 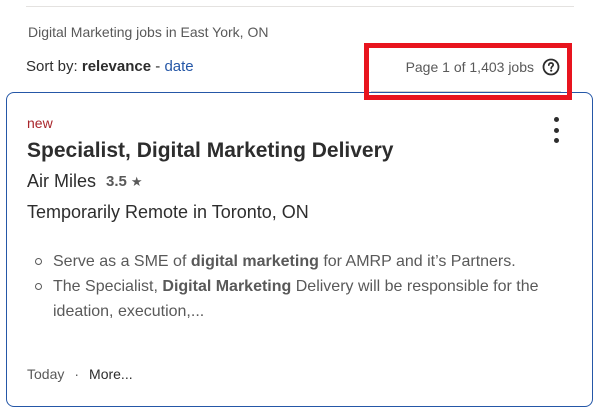 I want to click on company-name: Air Miles, so click(x=61, y=181).